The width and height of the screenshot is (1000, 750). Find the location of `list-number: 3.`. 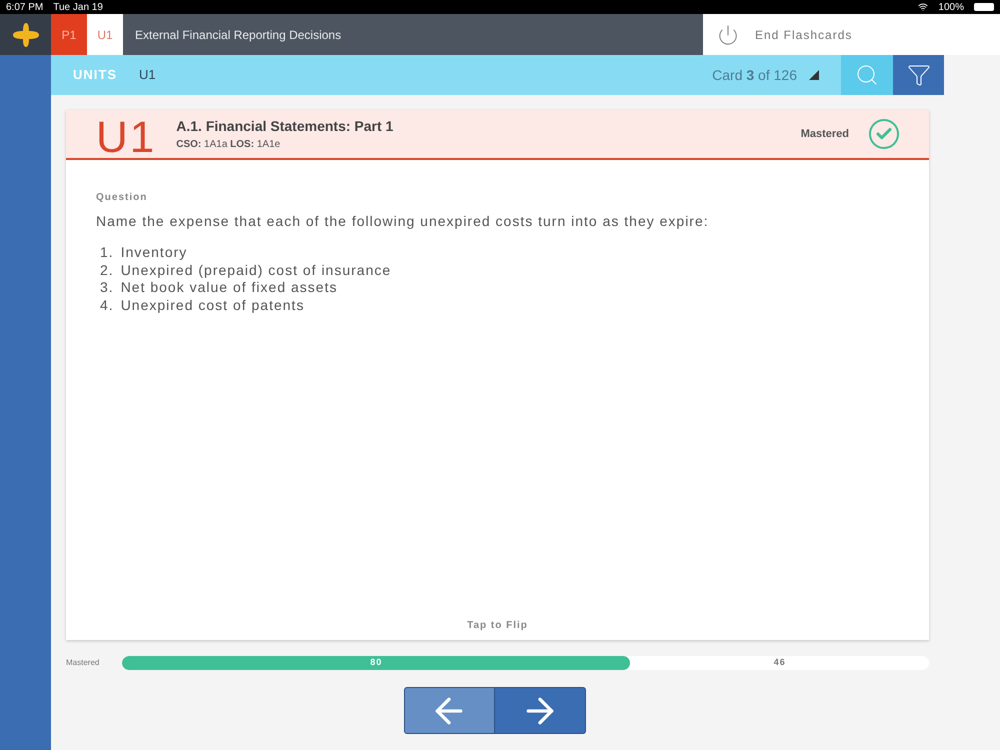

list-number: 3. is located at coordinates (107, 287).